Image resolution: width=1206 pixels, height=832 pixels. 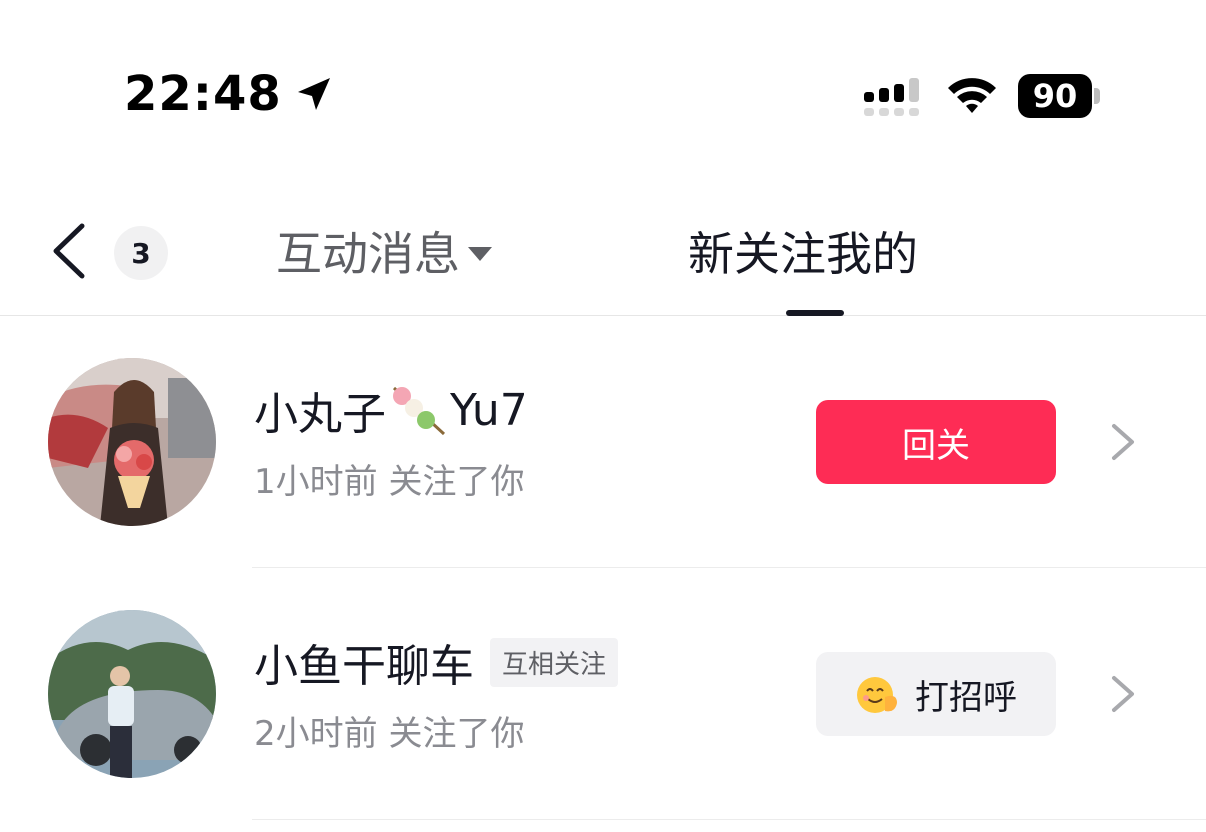 I want to click on battery-tip, so click(x=1097, y=96).